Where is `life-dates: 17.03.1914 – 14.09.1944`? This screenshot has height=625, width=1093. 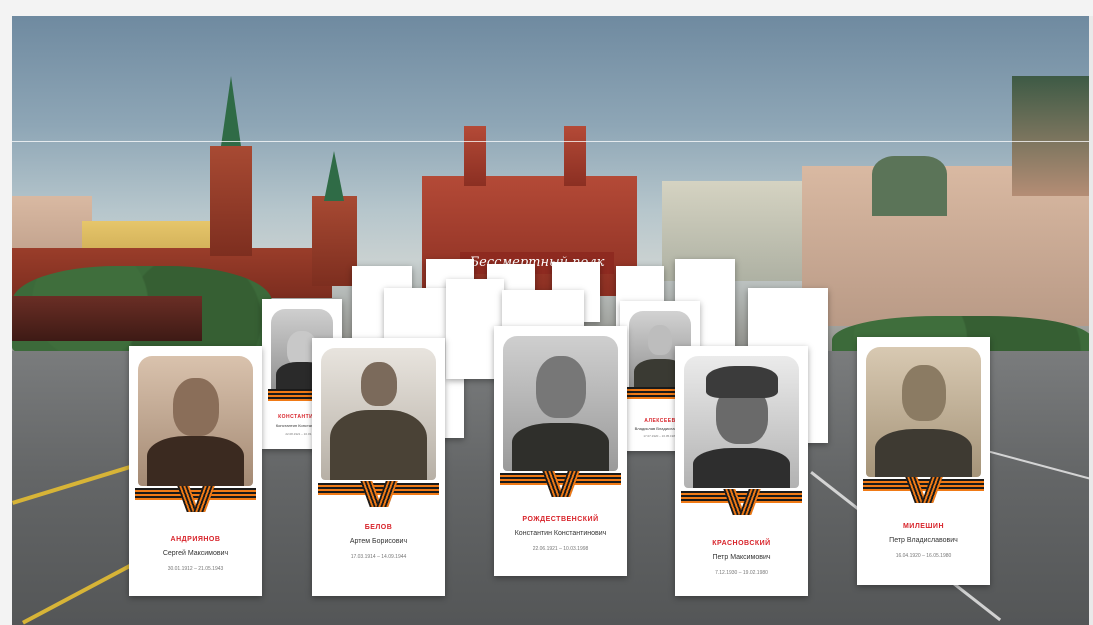
life-dates: 17.03.1914 – 14.09.1944 is located at coordinates (378, 557).